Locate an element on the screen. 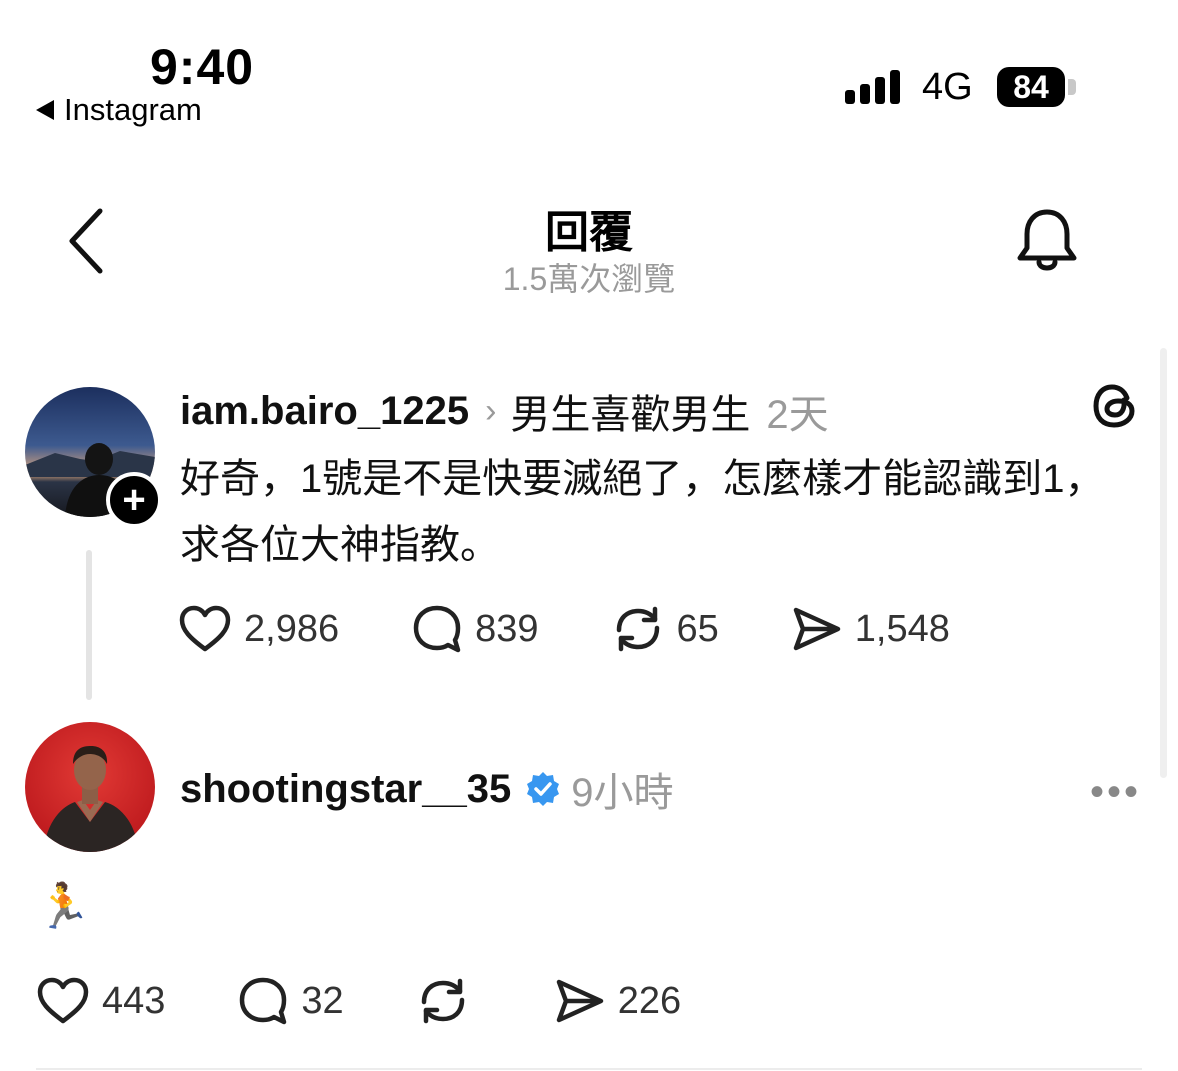 Image resolution: width=1178 pixels, height=1071 pixels. battery-tip-icon is located at coordinates (1072, 87).